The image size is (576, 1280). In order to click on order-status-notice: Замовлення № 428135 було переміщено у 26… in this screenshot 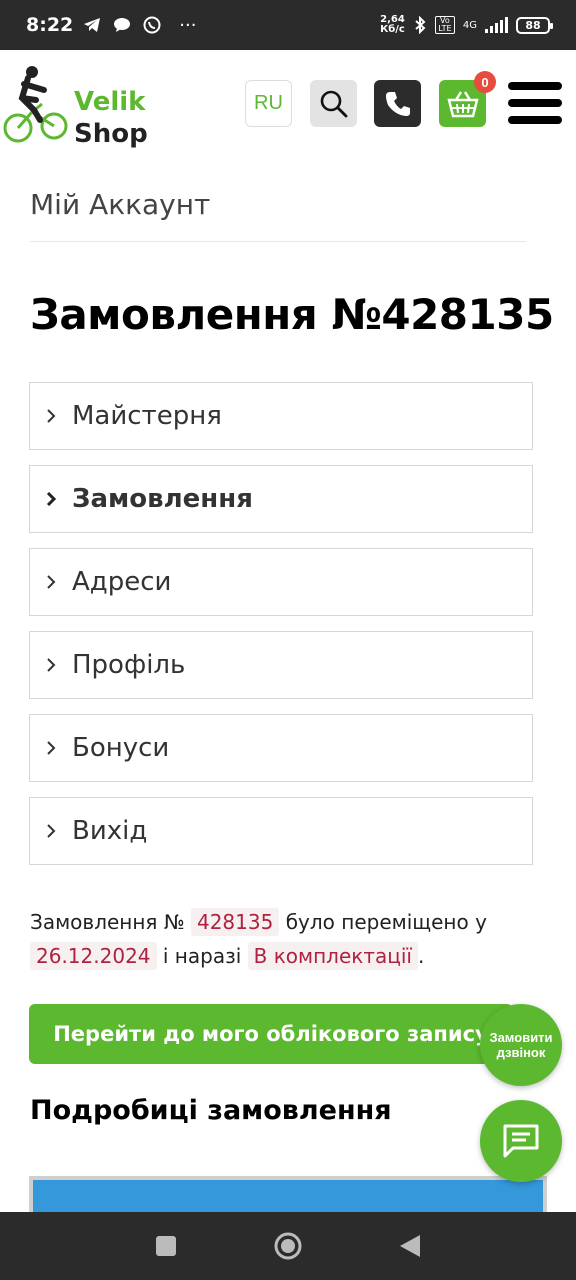, I will do `click(258, 939)`.